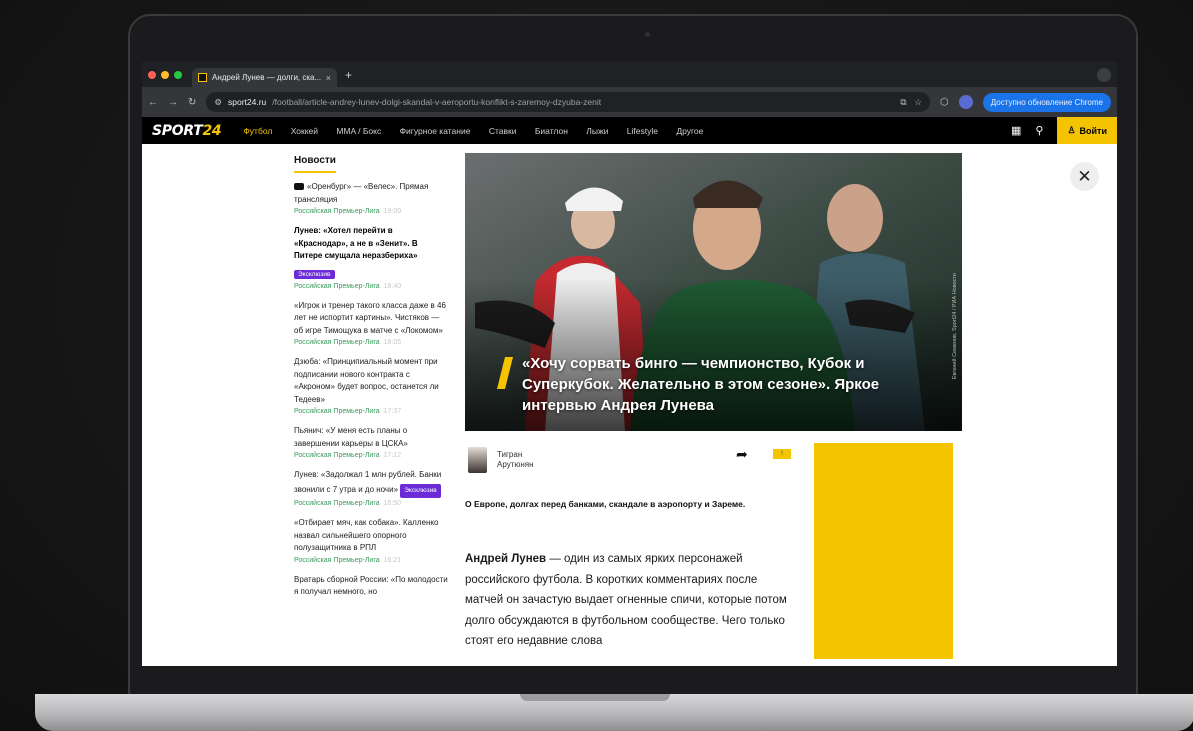 The image size is (1193, 731). What do you see at coordinates (178, 74) in the screenshot?
I see `maximize-window-icon` at bounding box center [178, 74].